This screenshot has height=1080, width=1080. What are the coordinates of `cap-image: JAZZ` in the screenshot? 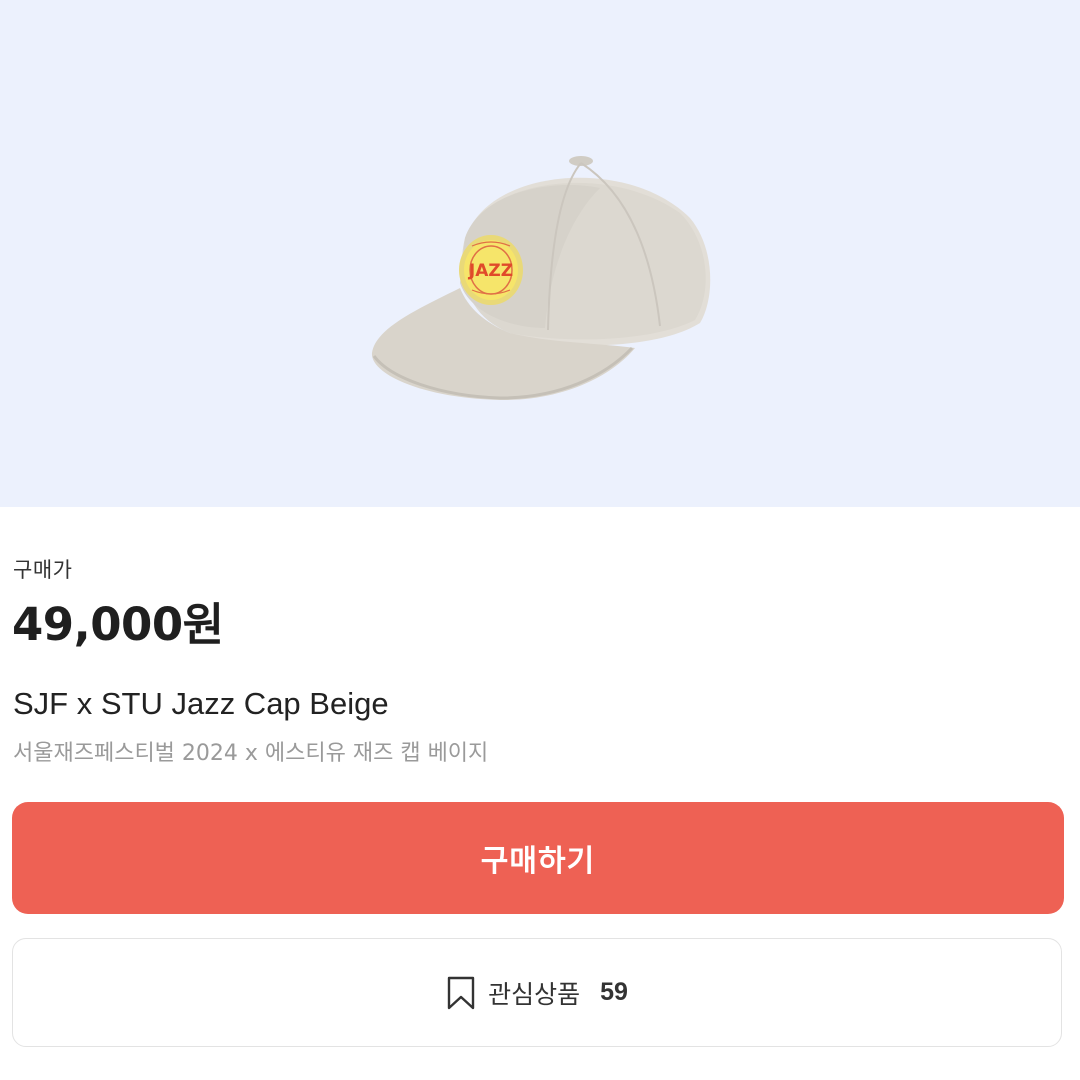 It's located at (541, 278).